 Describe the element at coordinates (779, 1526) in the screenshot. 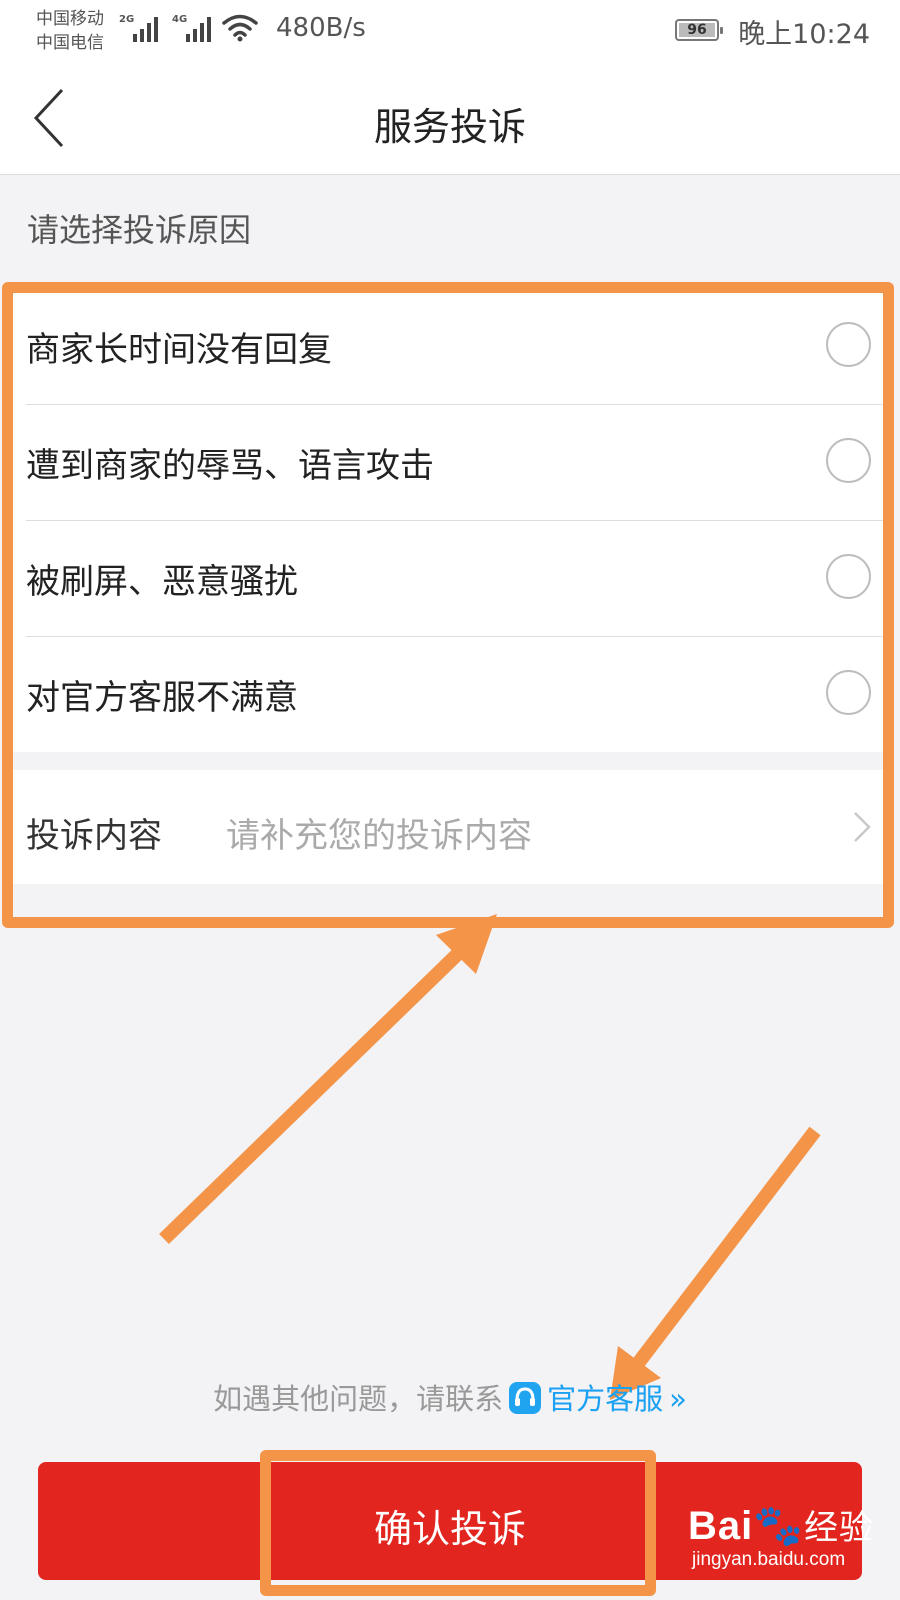

I see `paw-icon: 🐾` at that location.